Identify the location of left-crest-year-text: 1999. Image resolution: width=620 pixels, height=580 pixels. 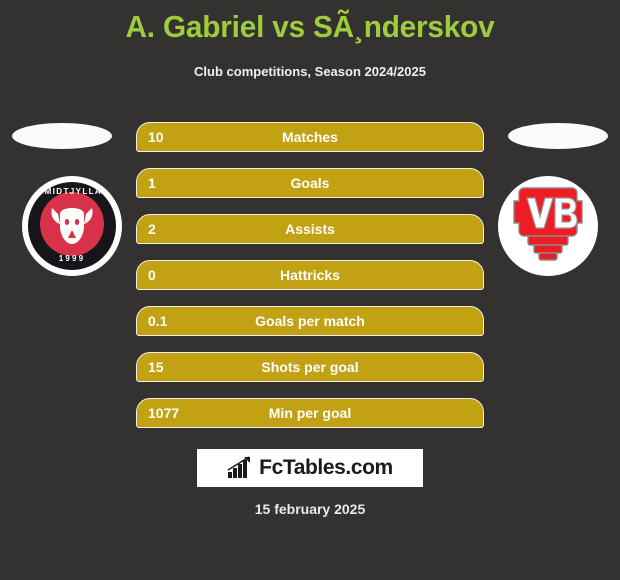
(72, 258).